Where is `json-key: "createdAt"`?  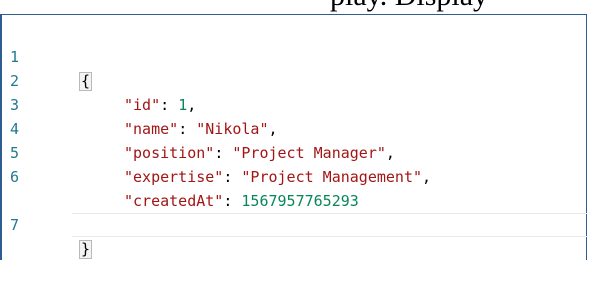 json-key: "createdAt" is located at coordinates (174, 201).